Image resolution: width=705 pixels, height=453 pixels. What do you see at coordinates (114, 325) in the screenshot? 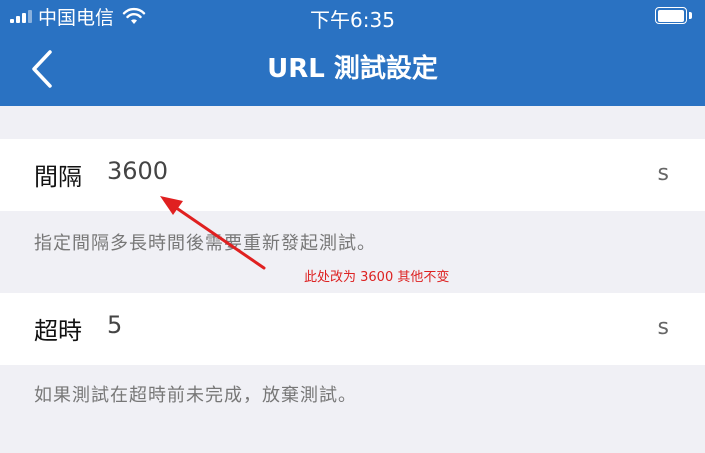
I see `timeout-input: 5` at bounding box center [114, 325].